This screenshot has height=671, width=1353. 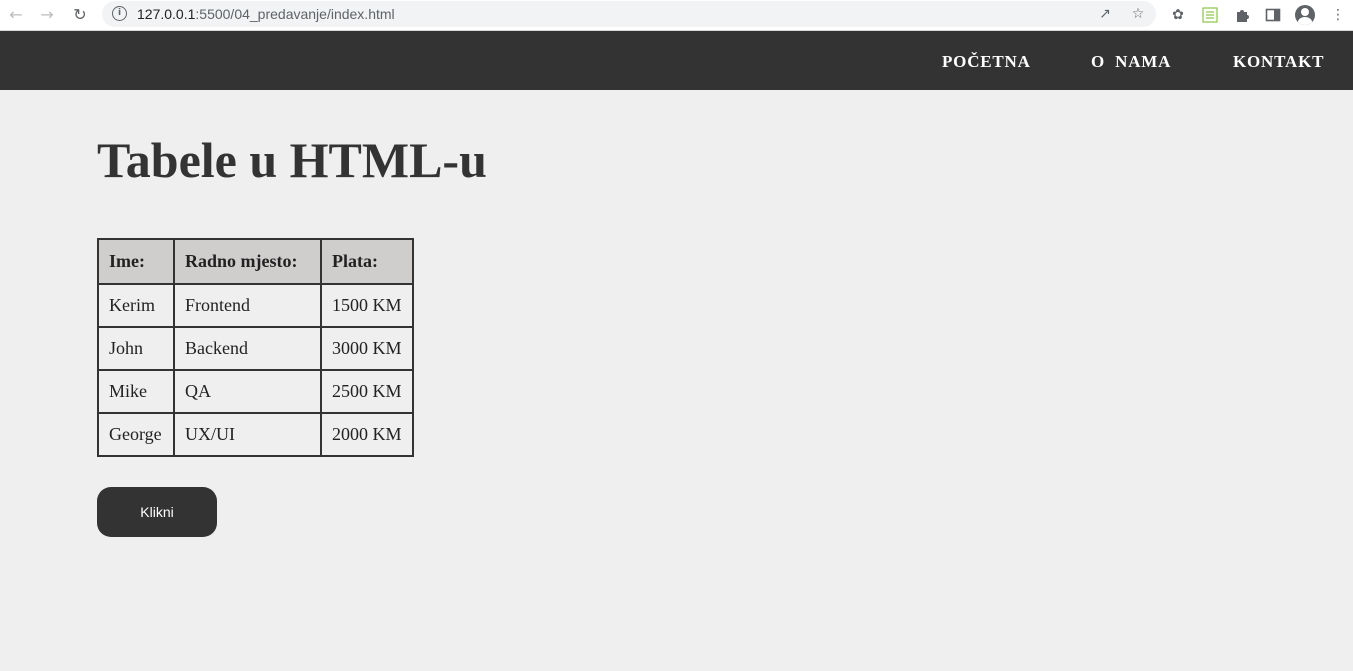 I want to click on info-icon: i, so click(x=119, y=13).